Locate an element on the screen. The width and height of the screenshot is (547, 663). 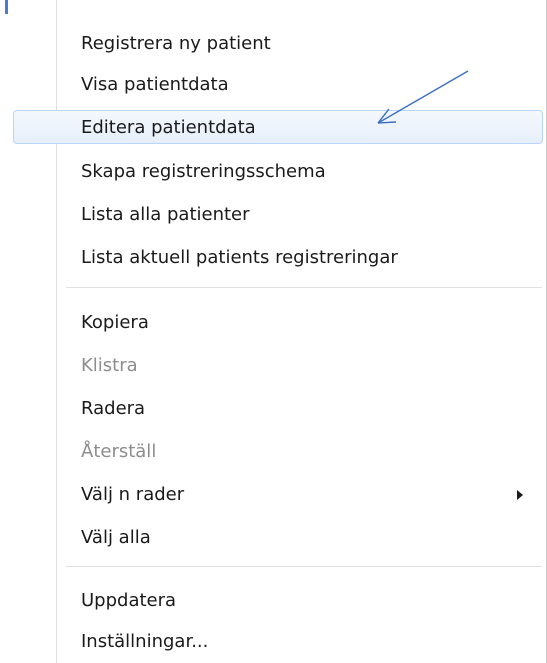
menu-item-lista-aktuell-patients-registreringar: Lista aktuell patients registreringar is located at coordinates (278, 257).